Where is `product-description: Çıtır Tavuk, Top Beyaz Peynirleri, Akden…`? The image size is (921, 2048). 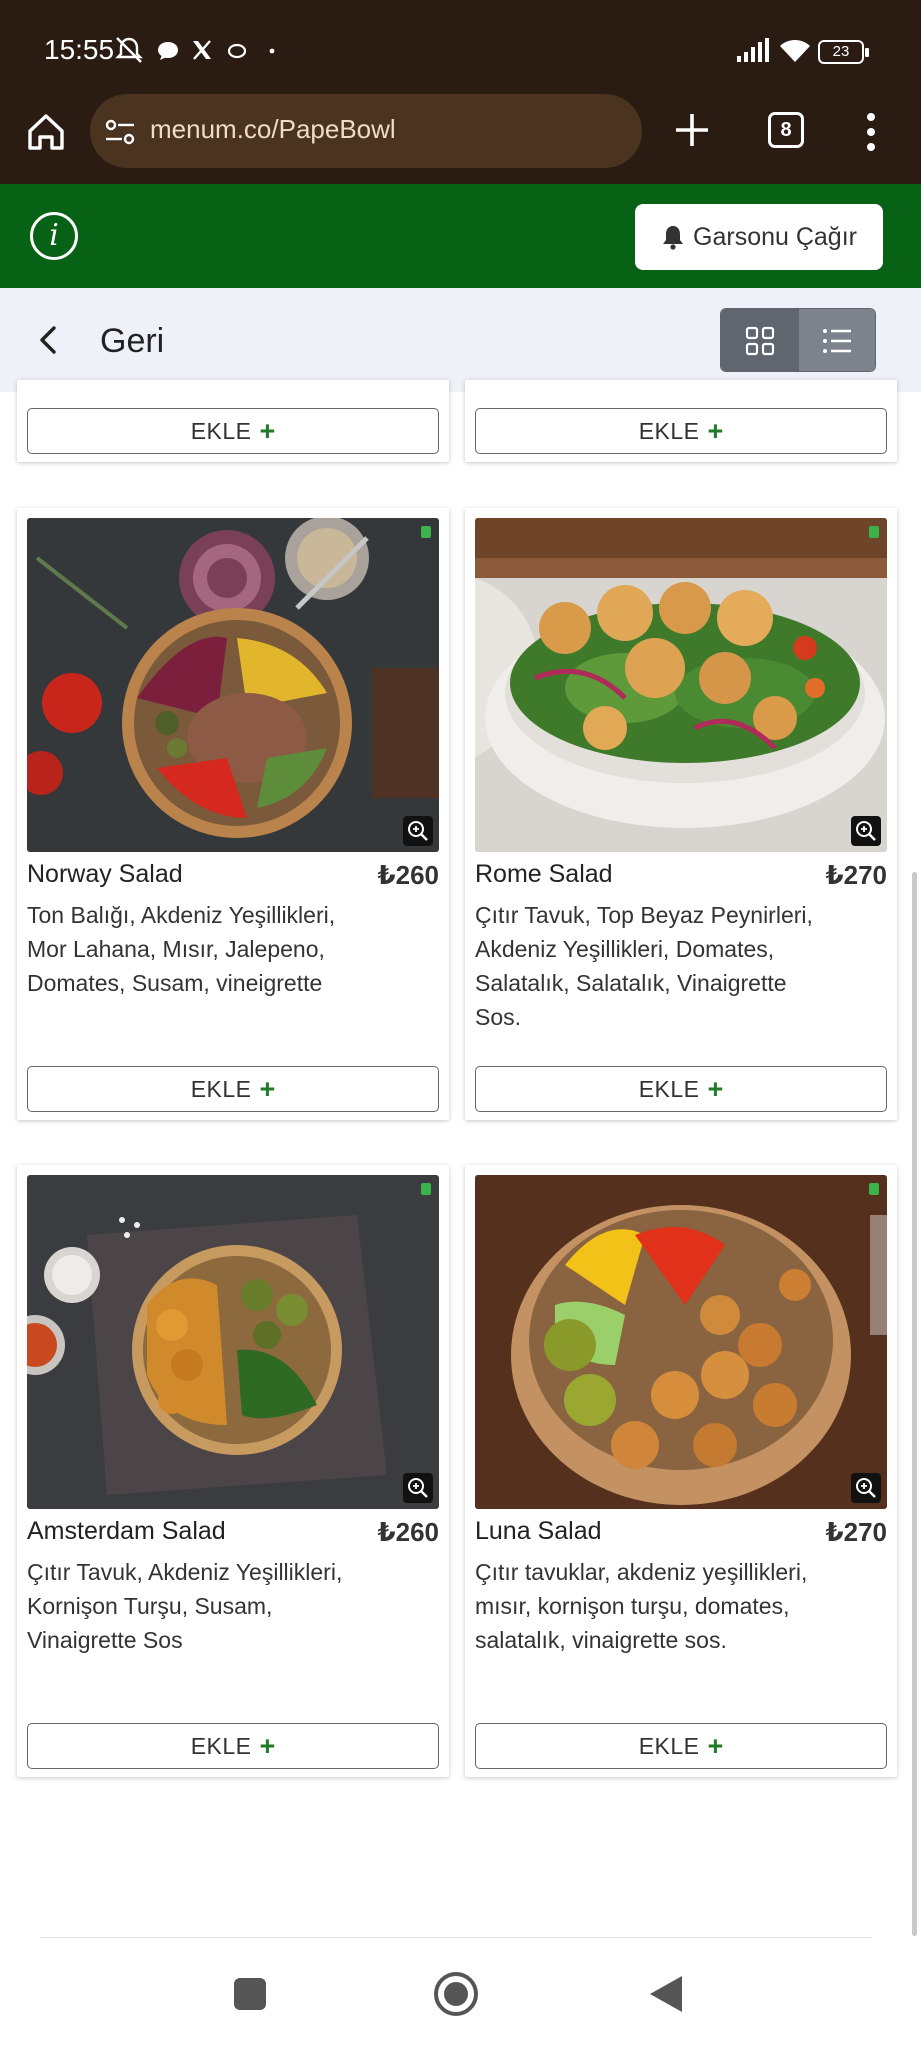 product-description: Çıtır Tavuk, Top Beyaz Peynirleri, Akden… is located at coordinates (644, 966).